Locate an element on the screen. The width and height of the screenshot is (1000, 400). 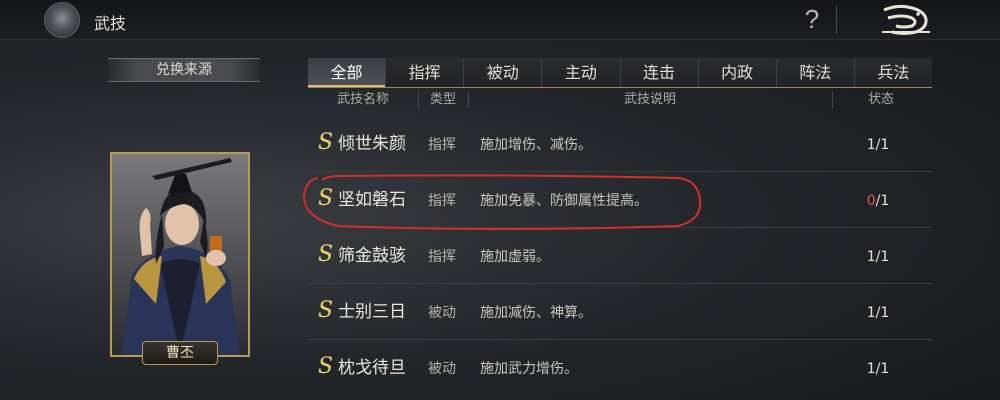
column-header-description: 武技说明 is located at coordinates (649, 99).